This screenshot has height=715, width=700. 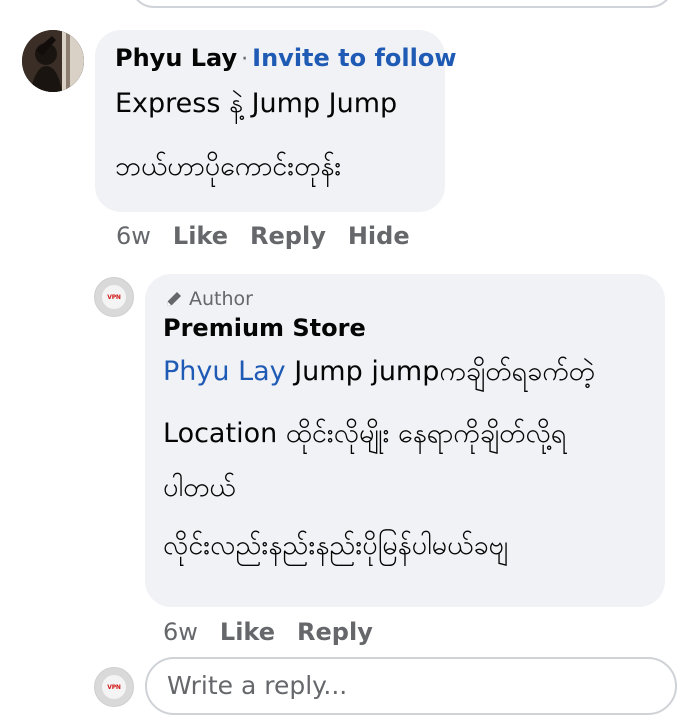 What do you see at coordinates (221, 299) in the screenshot?
I see `author-badge-label: Author` at bounding box center [221, 299].